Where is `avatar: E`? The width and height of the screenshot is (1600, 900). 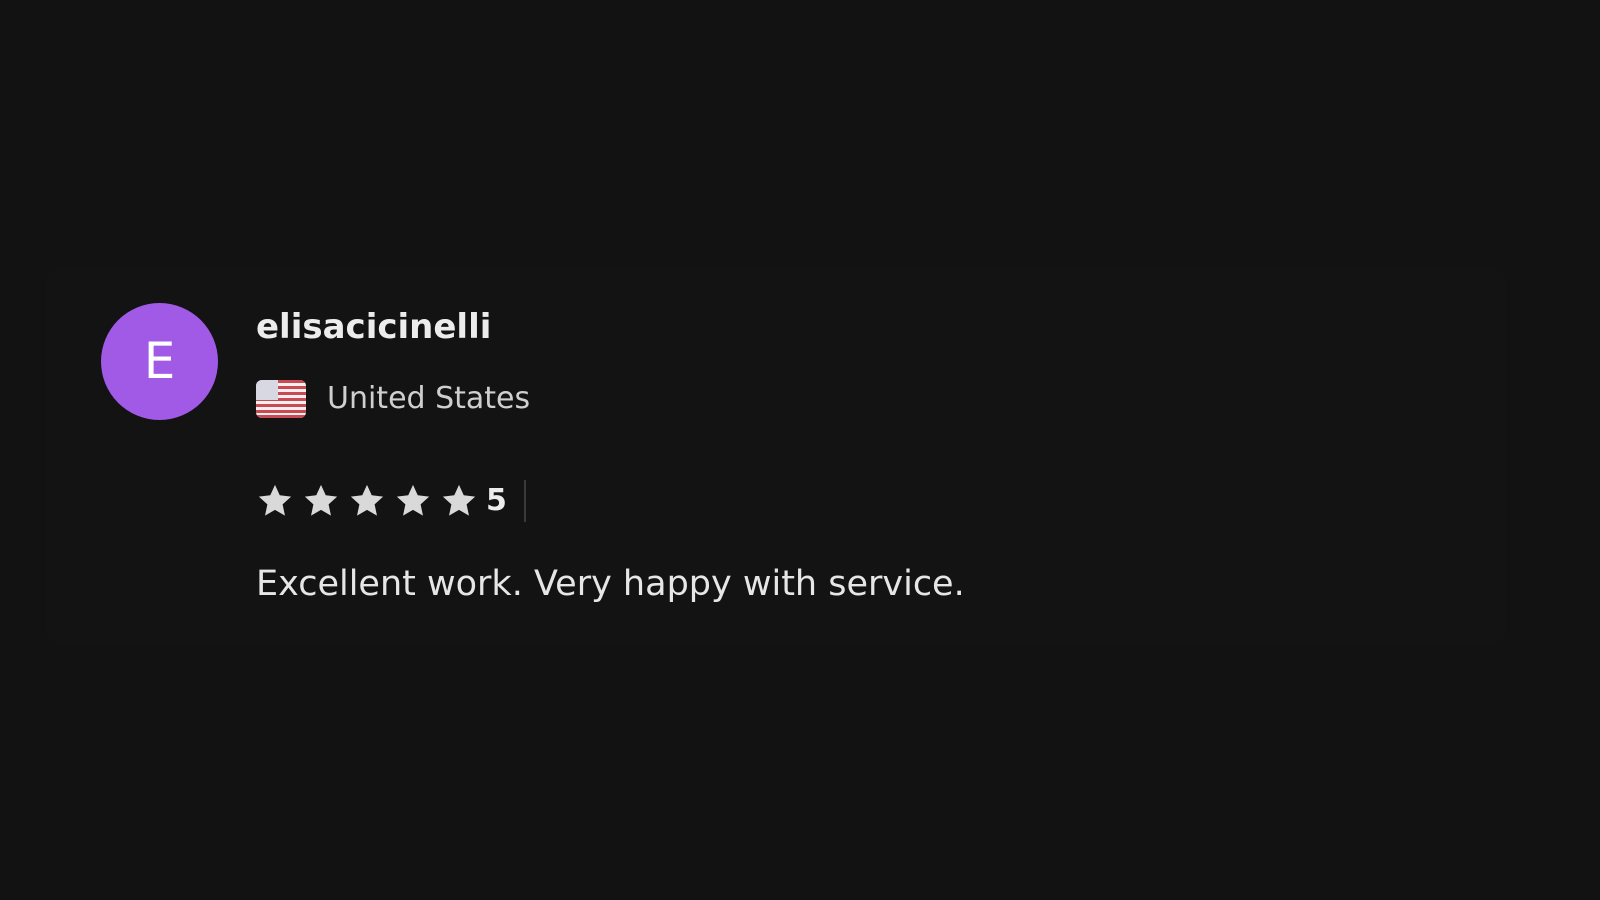 avatar: E is located at coordinates (159, 361).